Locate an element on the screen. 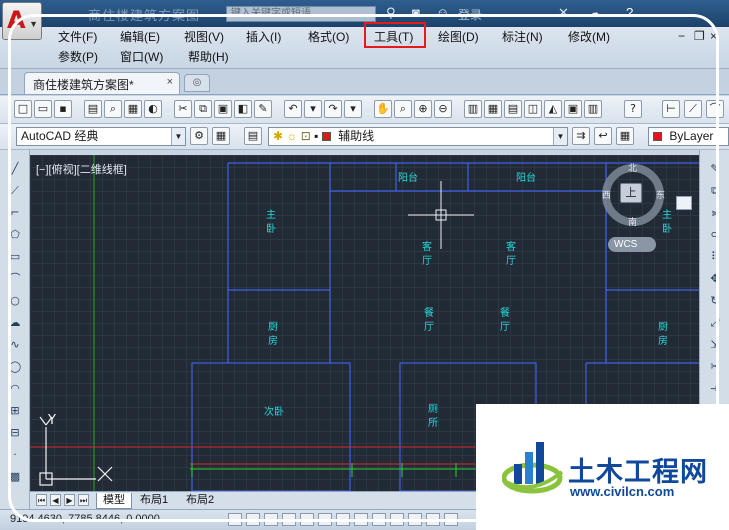 The height and width of the screenshot is (530, 729). plot-icon: ▦ is located at coordinates (133, 109).